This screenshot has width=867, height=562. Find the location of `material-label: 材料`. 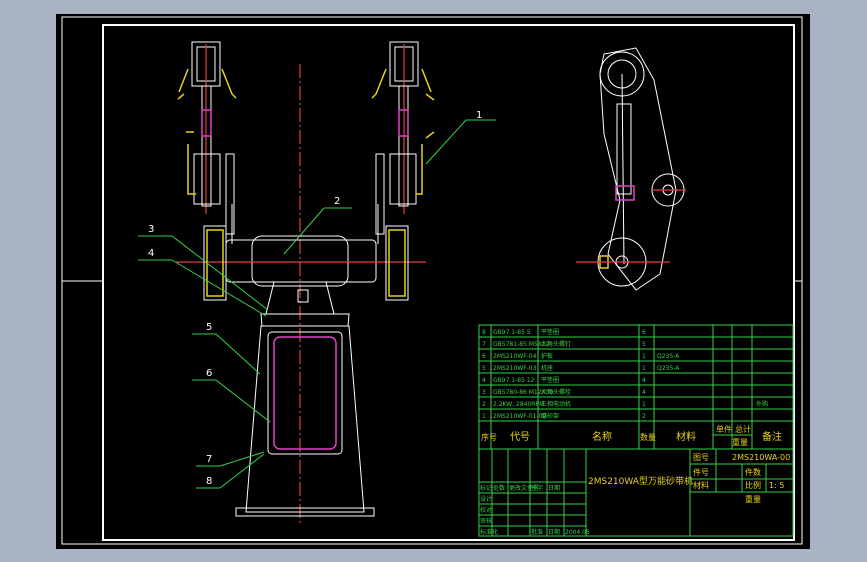

material-label: 材料 is located at coordinates (701, 485).